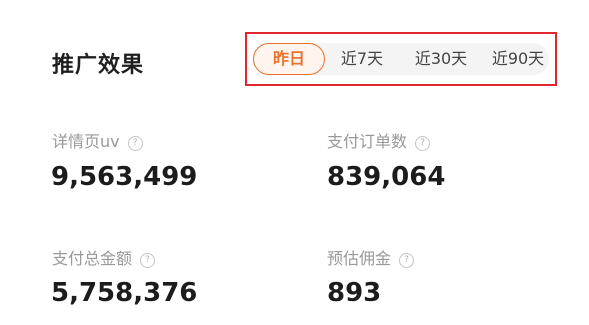 This screenshot has height=325, width=589. I want to click on metric-label-paid-orders: 支付订单数?, so click(379, 140).